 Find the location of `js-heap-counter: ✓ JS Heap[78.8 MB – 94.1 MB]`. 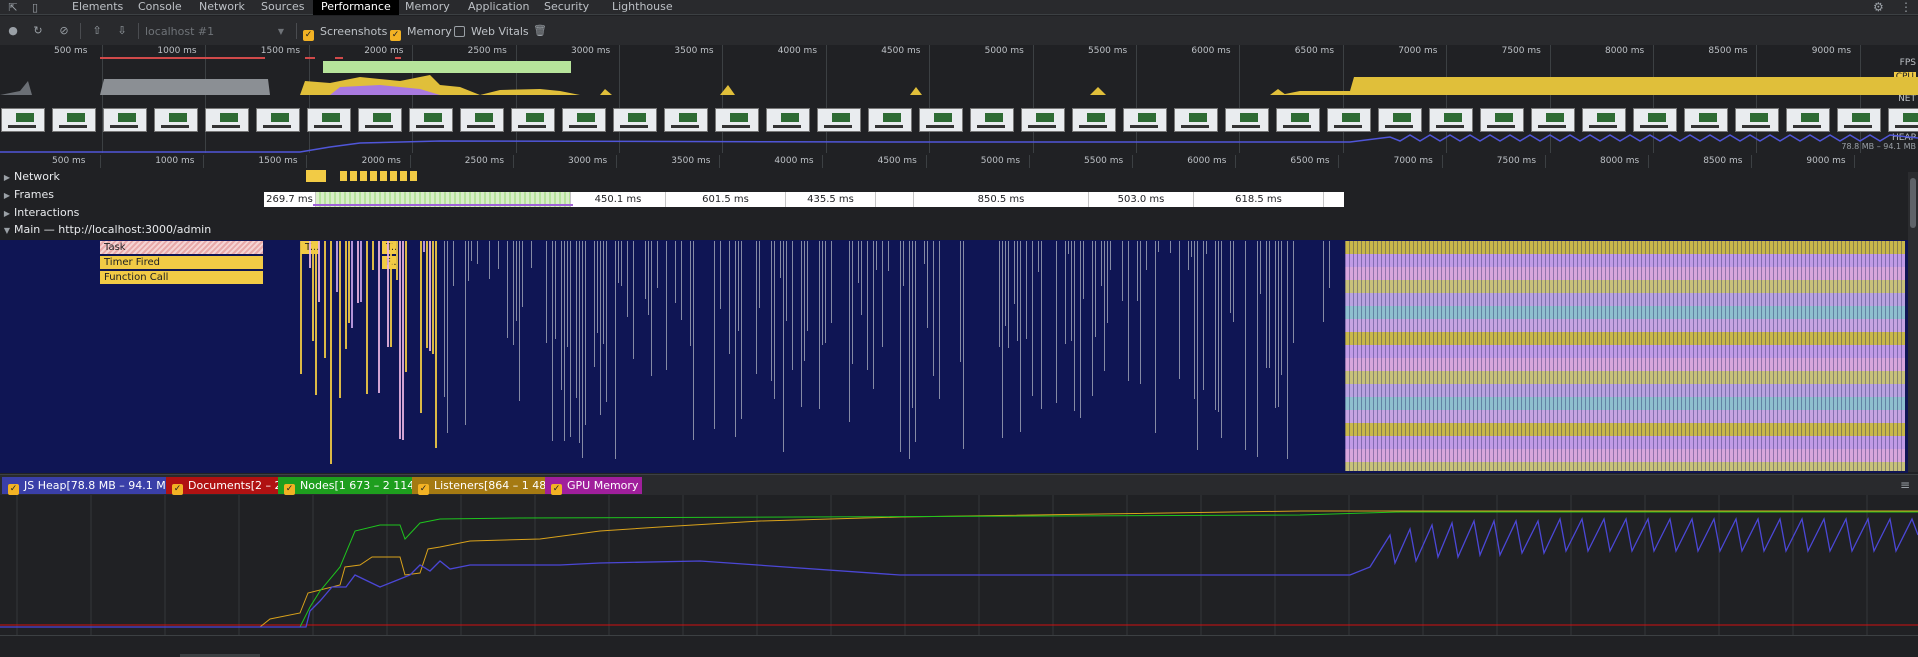

js-heap-counter: ✓ JS Heap[78.8 MB – 94.1 MB] is located at coordinates (92, 486).